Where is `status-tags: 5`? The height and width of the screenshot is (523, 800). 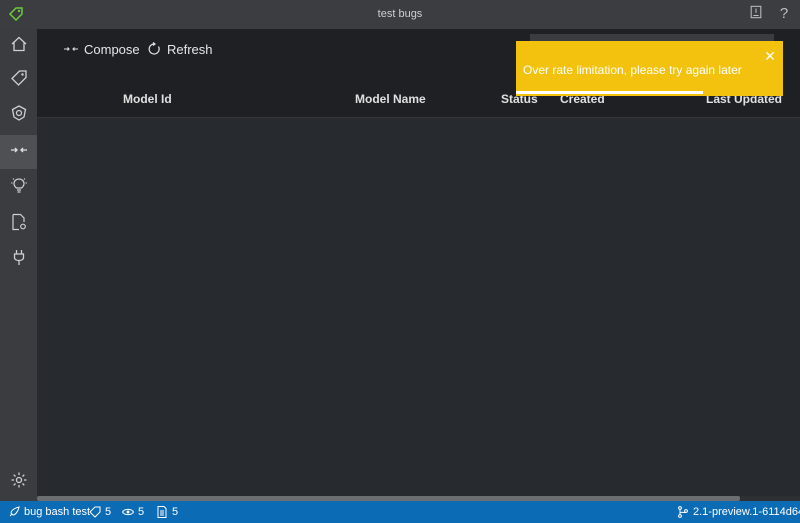 status-tags: 5 is located at coordinates (100, 512).